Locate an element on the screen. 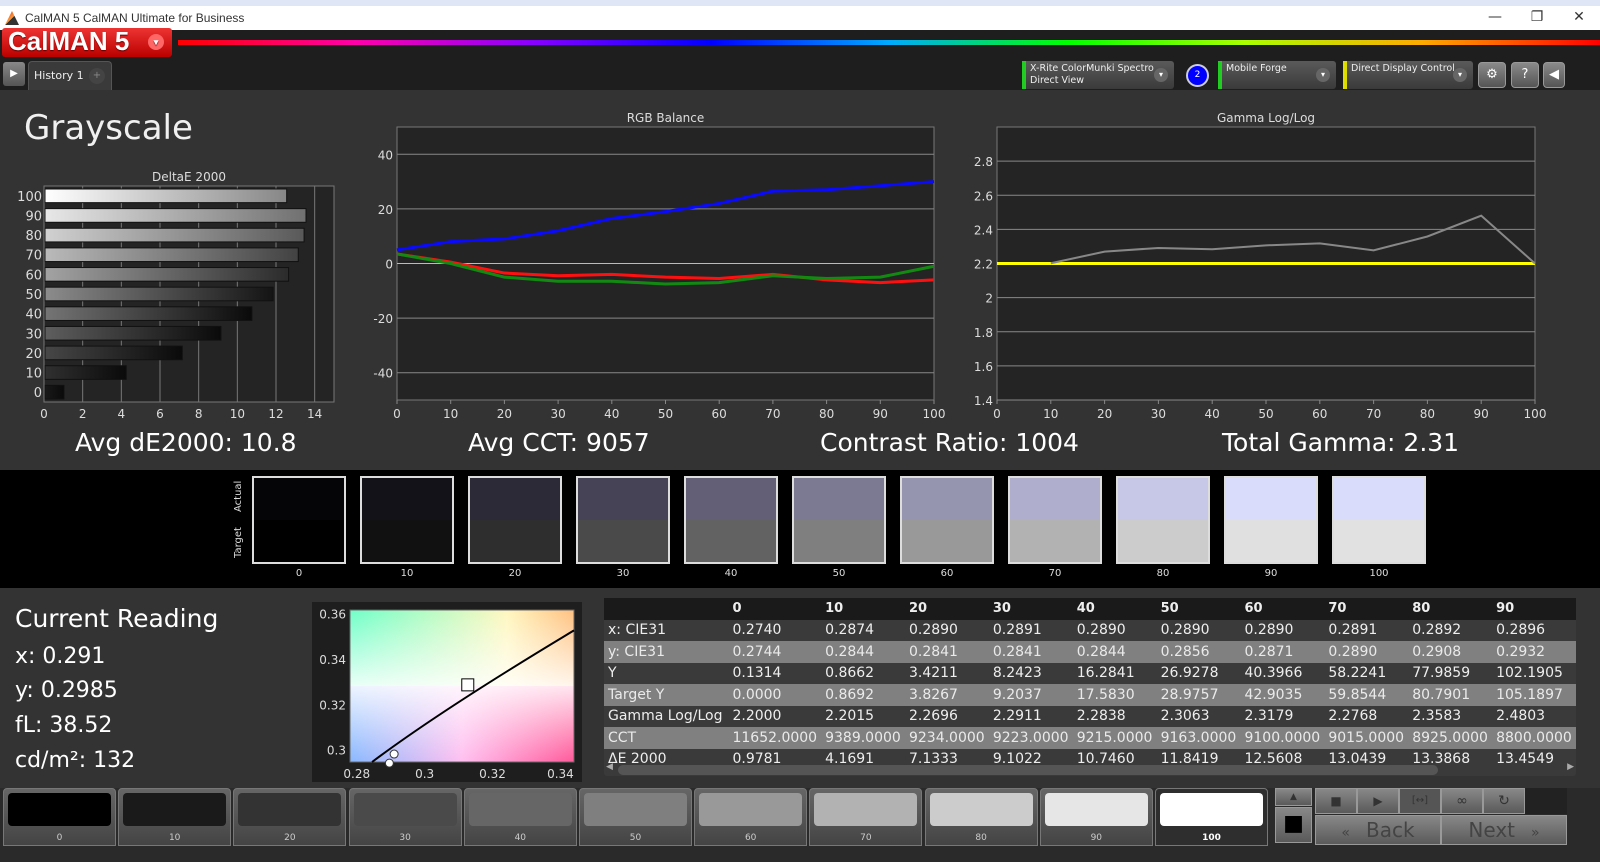  tab-history-1: History 1 + is located at coordinates (70, 75).